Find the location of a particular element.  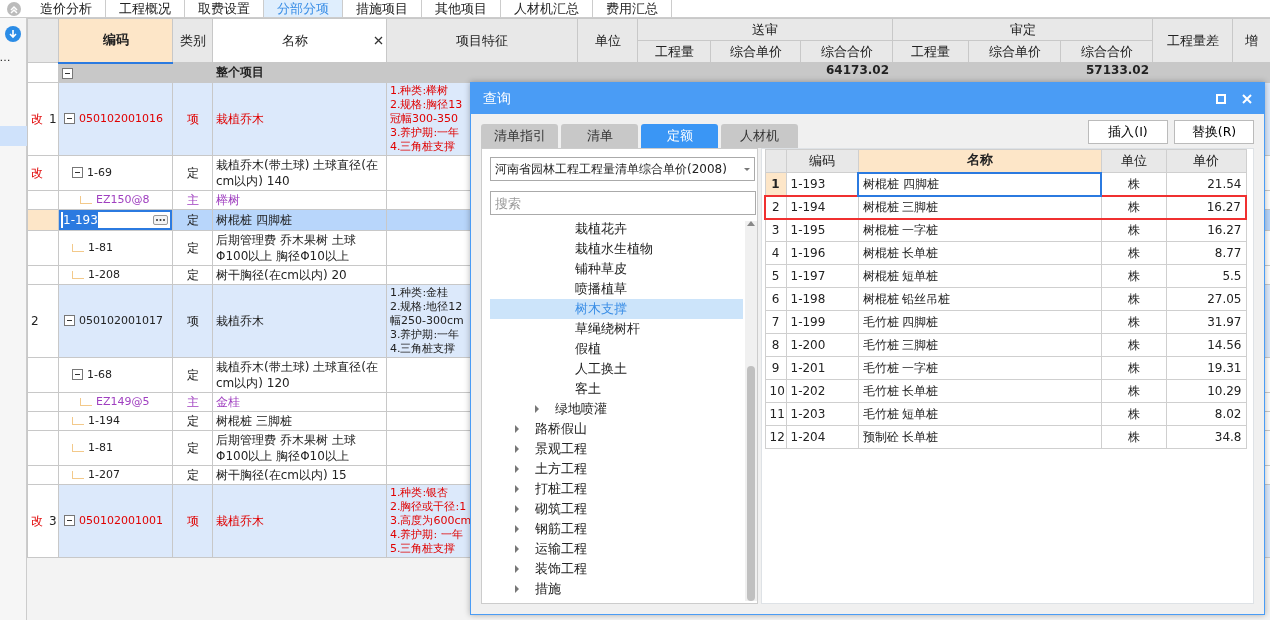

change-mark: 改 is located at coordinates (37, 520).